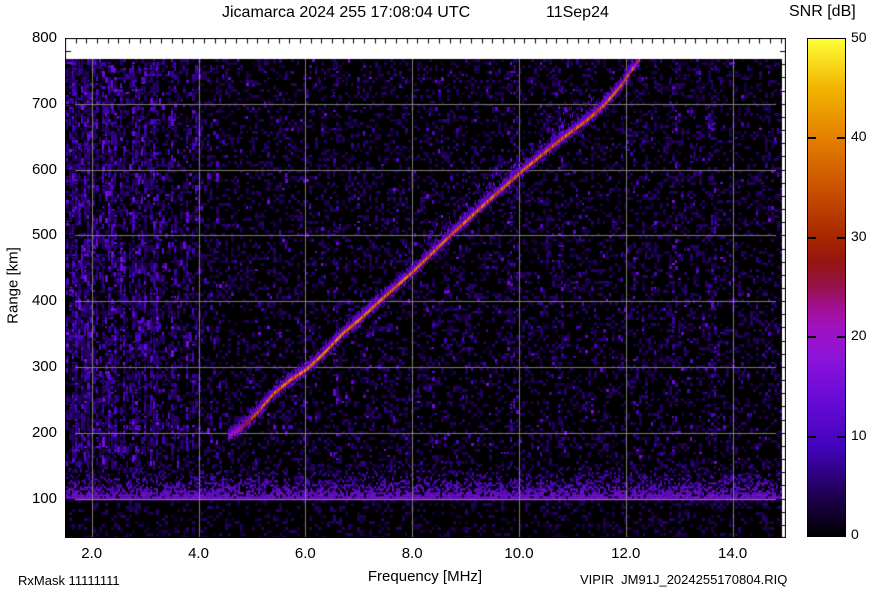 Image resolution: width=874 pixels, height=595 pixels. Describe the element at coordinates (859, 434) in the screenshot. I see `colorbar-tick-label: 10` at that location.